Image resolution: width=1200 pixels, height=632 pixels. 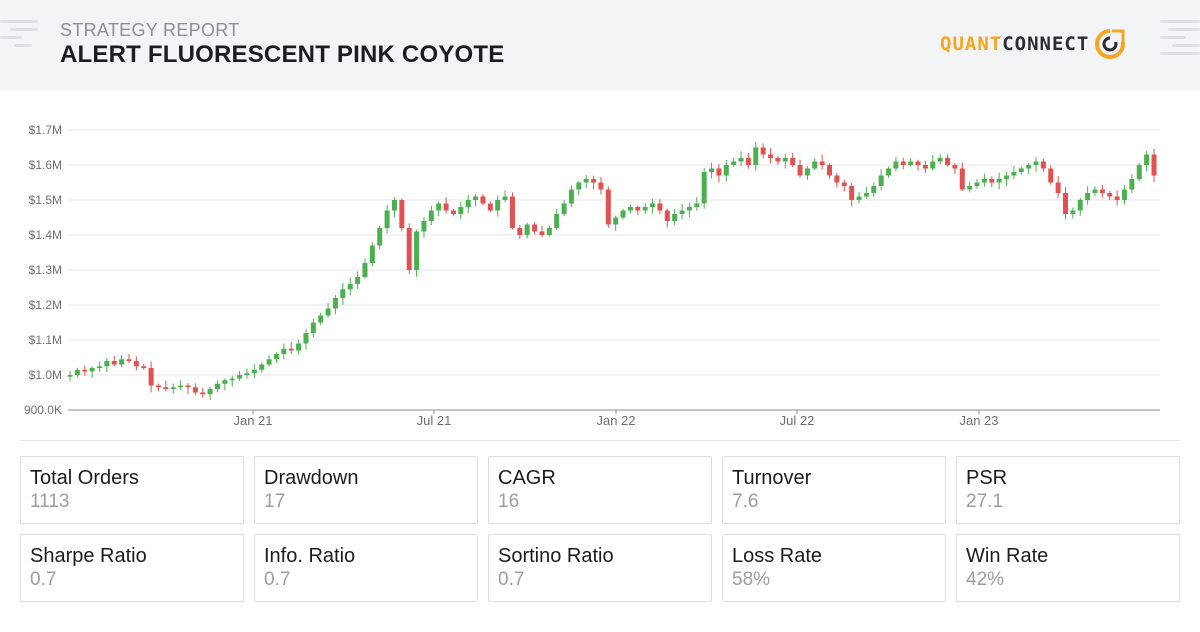 I want to click on metric-card-psr: PSR 27.1, so click(x=1068, y=490).